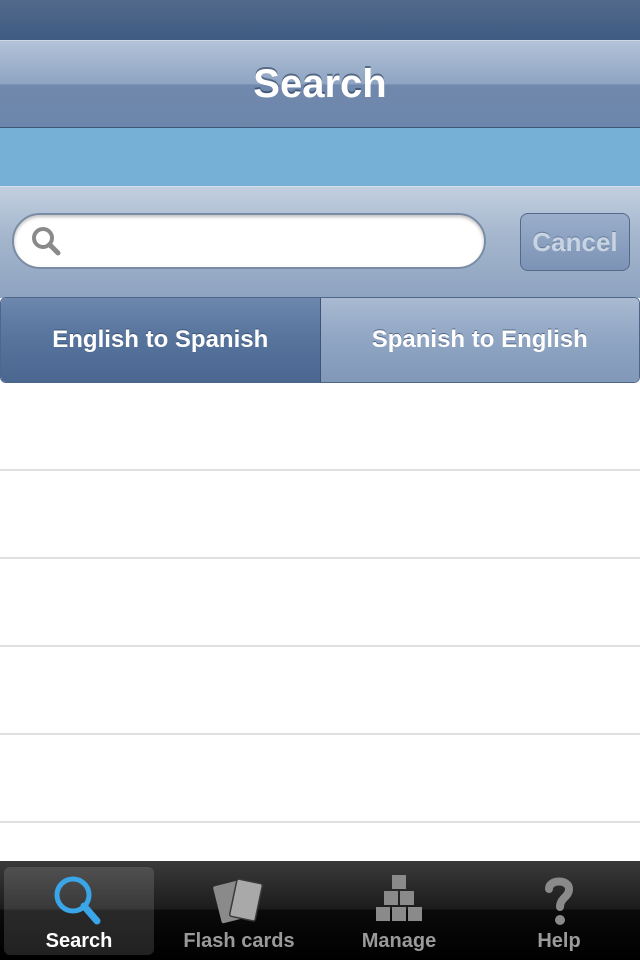 This screenshot has height=960, width=640. What do you see at coordinates (274, 242) in the screenshot?
I see `search-input` at bounding box center [274, 242].